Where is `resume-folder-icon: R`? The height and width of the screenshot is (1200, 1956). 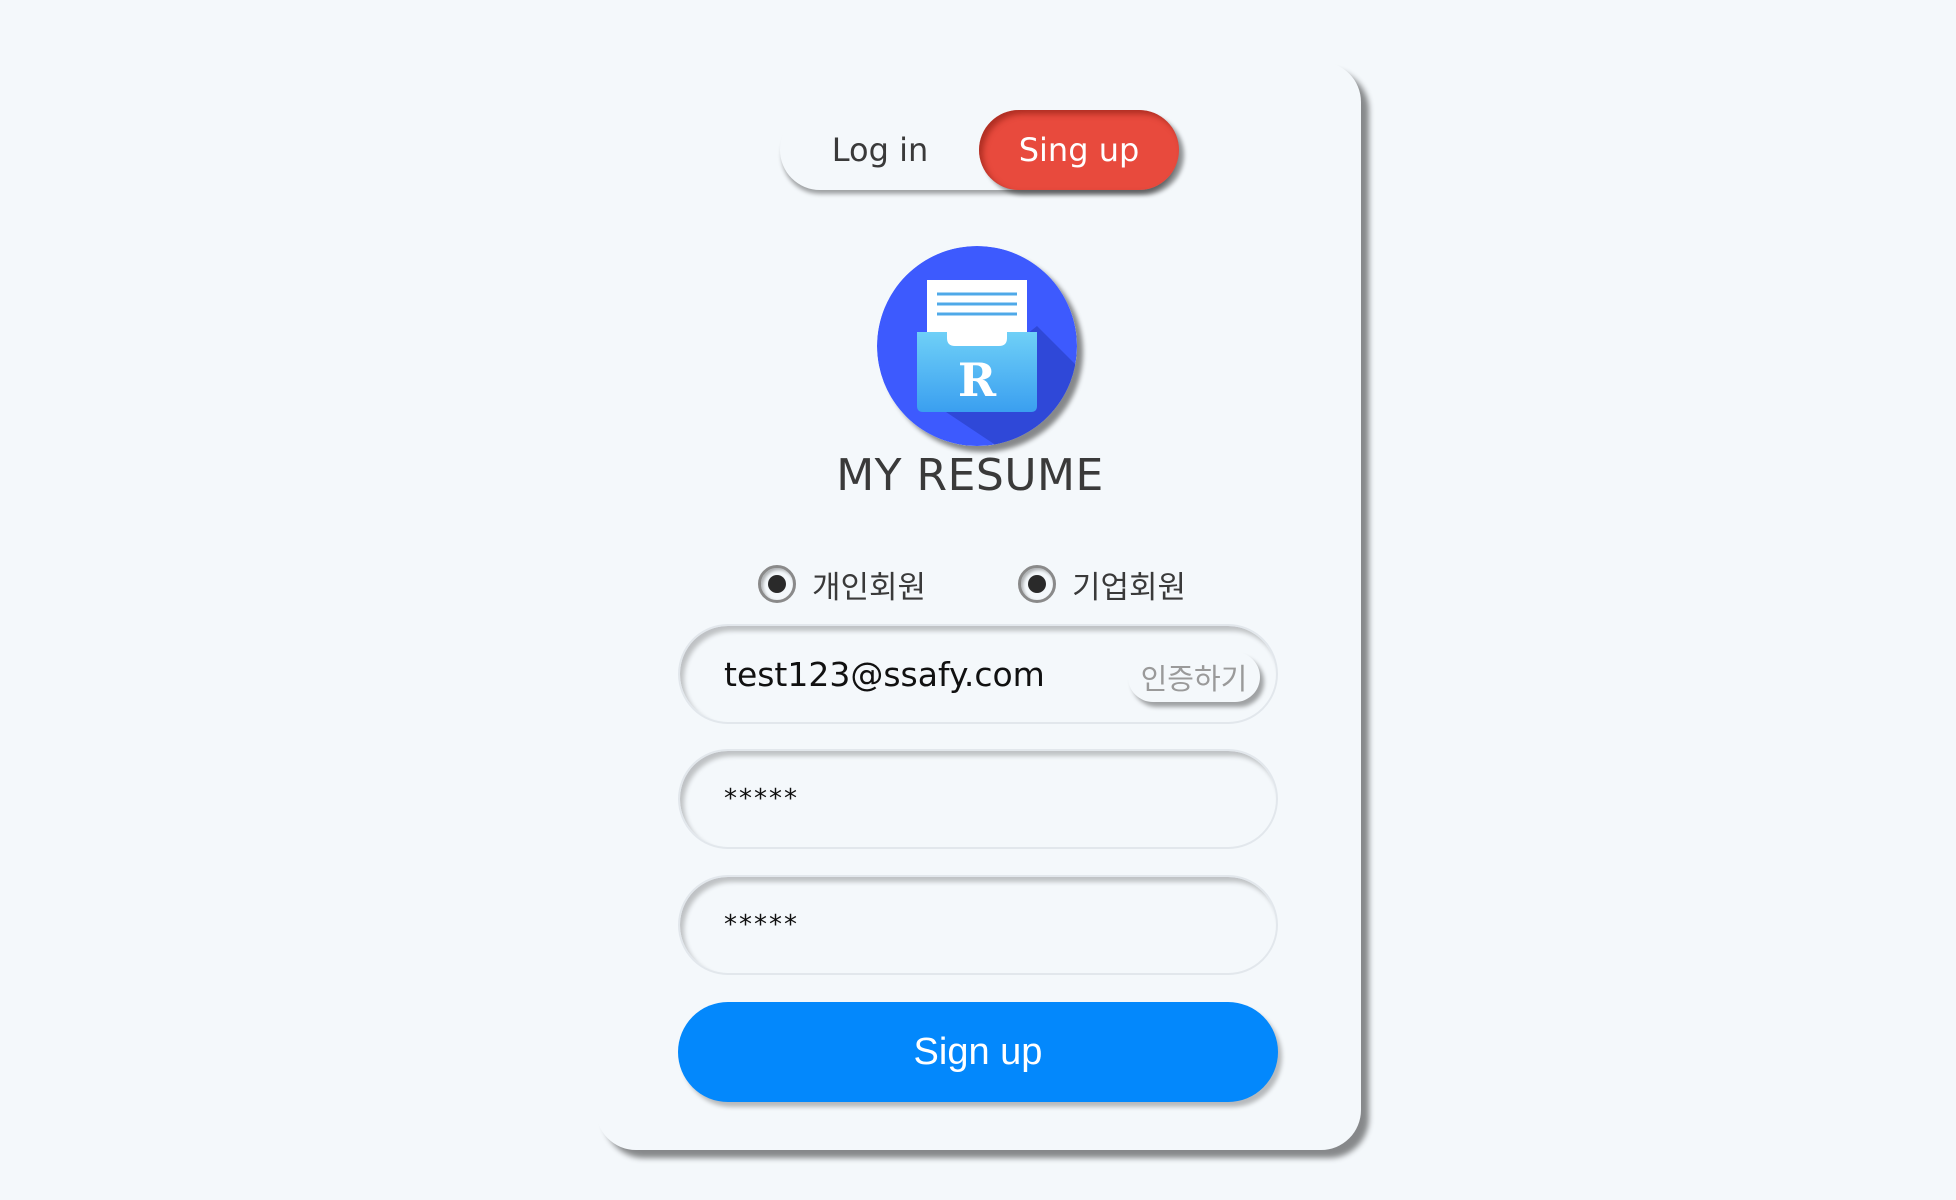
resume-folder-icon: R is located at coordinates (977, 346).